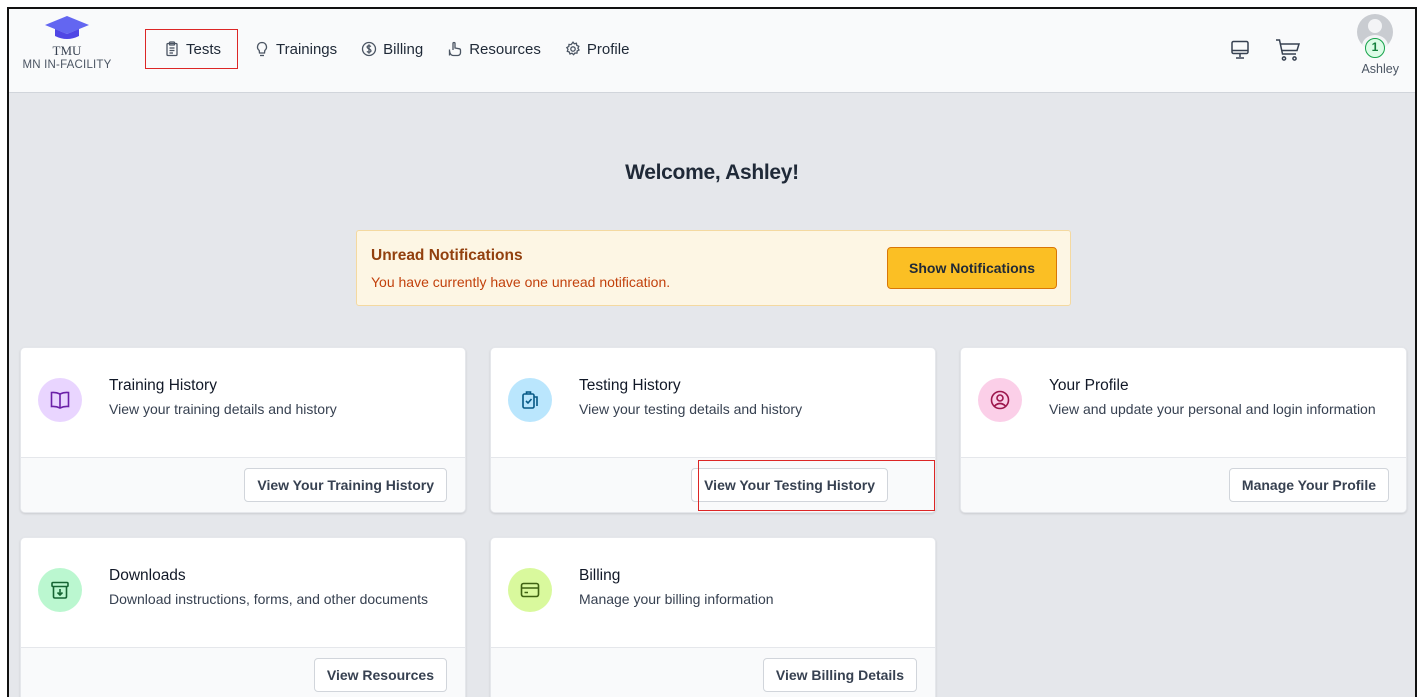 The width and height of the screenshot is (1421, 697). I want to click on view-testing-history-button: View Your Testing History, so click(789, 485).